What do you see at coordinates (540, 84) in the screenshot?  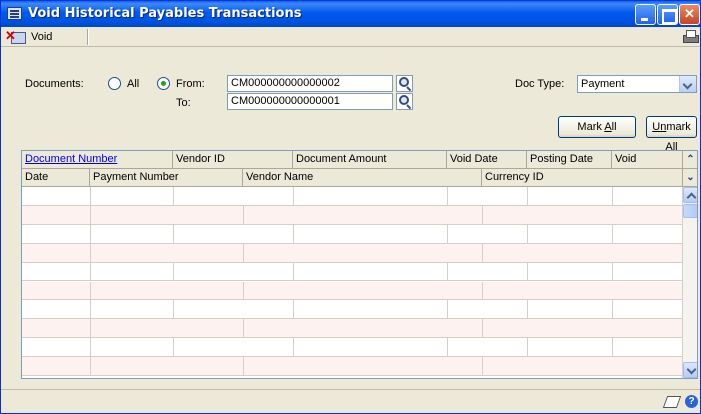 I see `doc-type-label: Doc Type:` at bounding box center [540, 84].